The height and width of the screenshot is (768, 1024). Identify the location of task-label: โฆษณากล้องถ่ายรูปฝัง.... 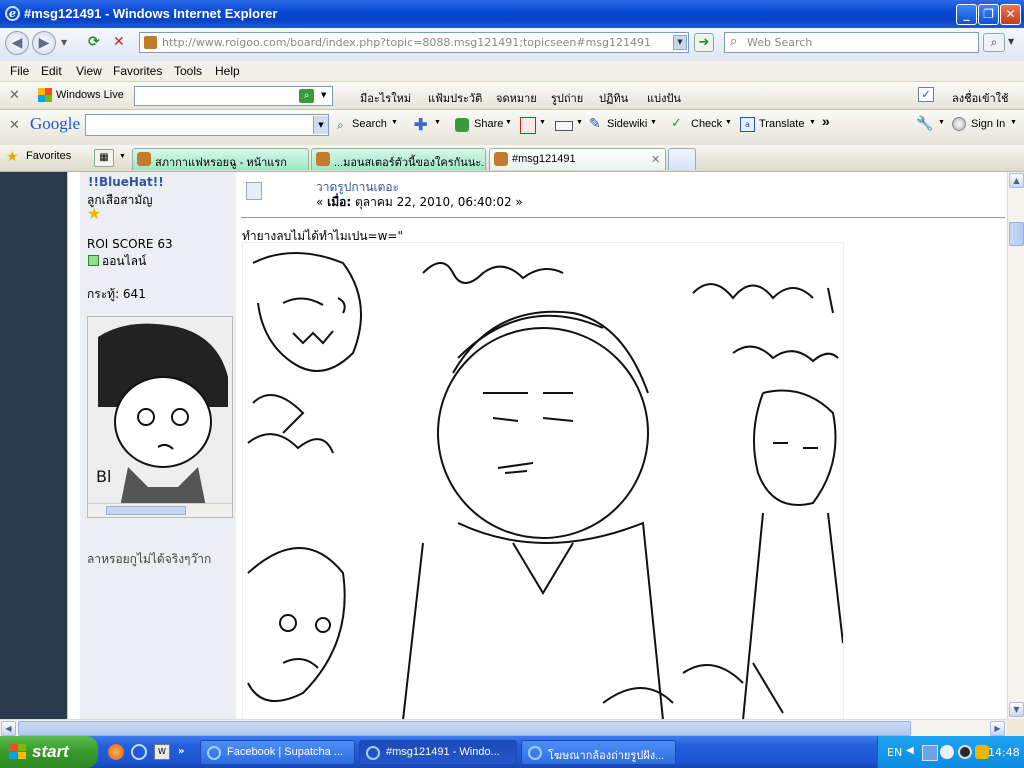
(606, 756).